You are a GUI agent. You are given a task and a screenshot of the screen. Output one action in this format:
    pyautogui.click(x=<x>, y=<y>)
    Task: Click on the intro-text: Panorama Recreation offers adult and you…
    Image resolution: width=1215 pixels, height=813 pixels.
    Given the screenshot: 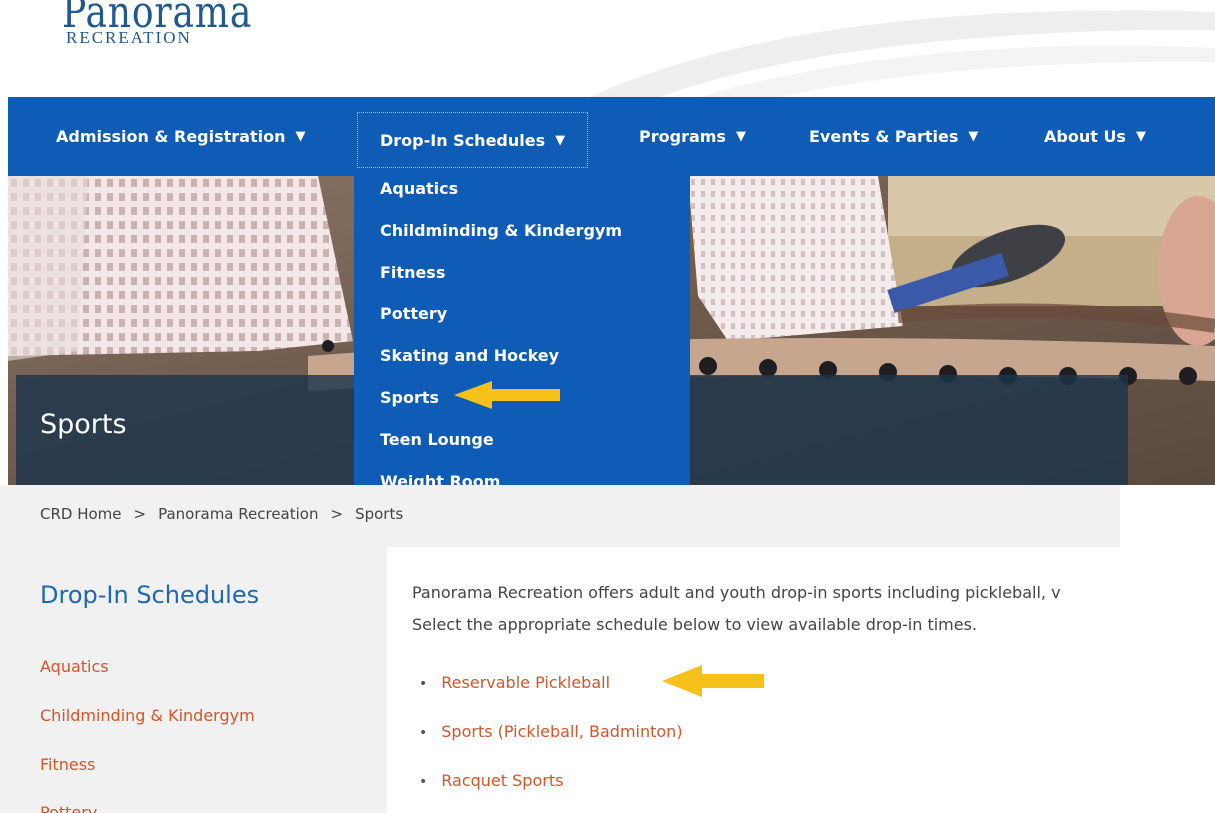 What is the action you would take?
    pyautogui.click(x=736, y=609)
    